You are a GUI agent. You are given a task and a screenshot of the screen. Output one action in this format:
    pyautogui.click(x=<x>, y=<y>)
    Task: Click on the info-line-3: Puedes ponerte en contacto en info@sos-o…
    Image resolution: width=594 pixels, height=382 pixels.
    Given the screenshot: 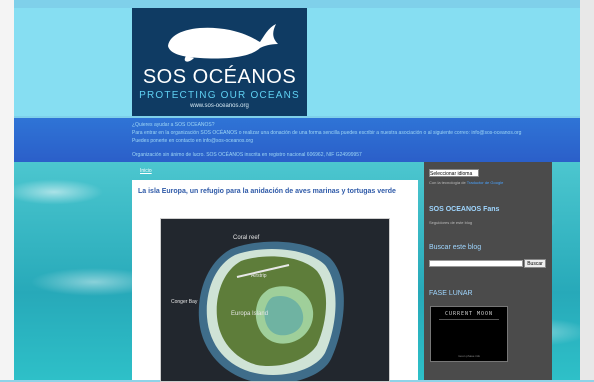 What is the action you would take?
    pyautogui.click(x=192, y=141)
    